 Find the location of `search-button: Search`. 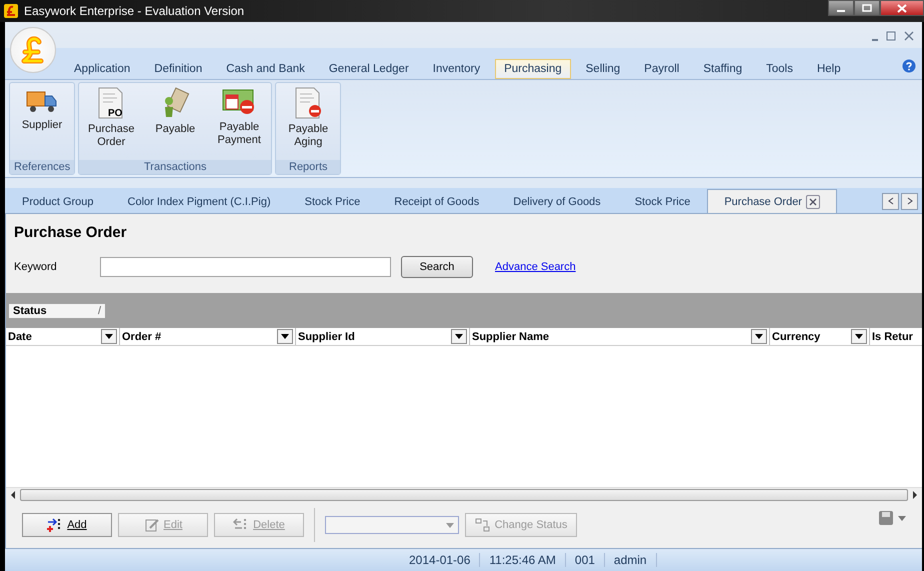

search-button: Search is located at coordinates (437, 267).